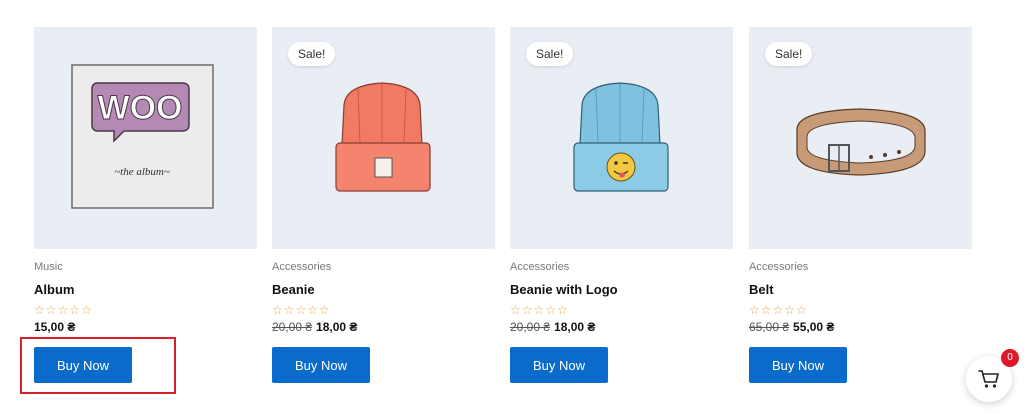 This screenshot has height=414, width=1024. I want to click on product-price: 15,00 ₴, so click(54, 327).